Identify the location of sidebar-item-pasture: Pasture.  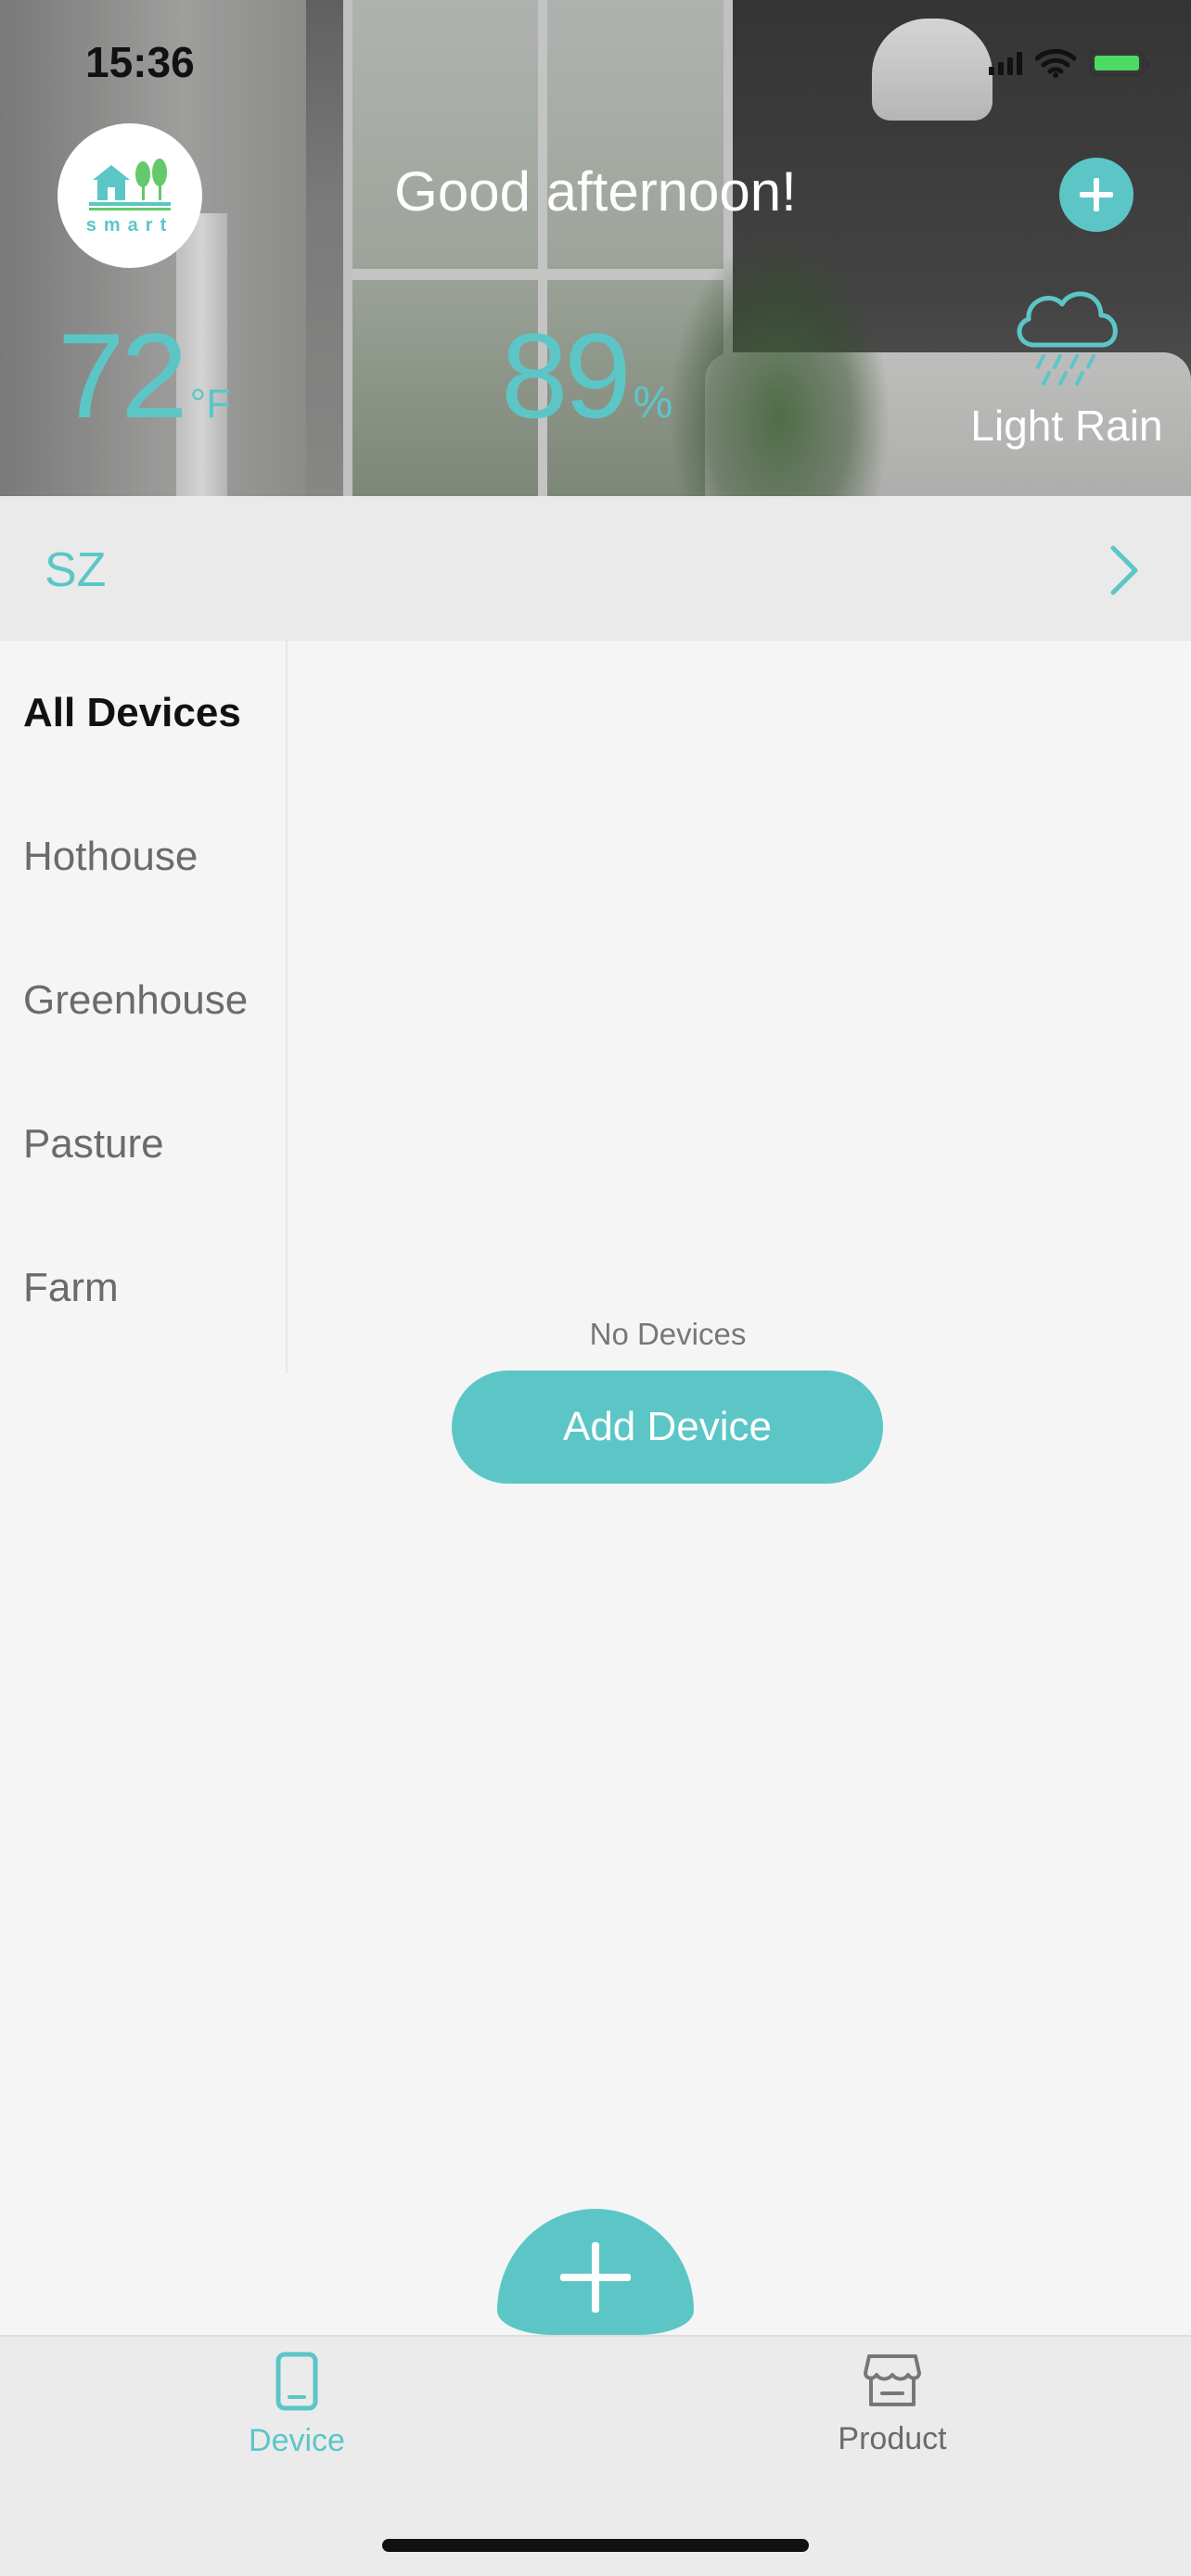
(143, 1144).